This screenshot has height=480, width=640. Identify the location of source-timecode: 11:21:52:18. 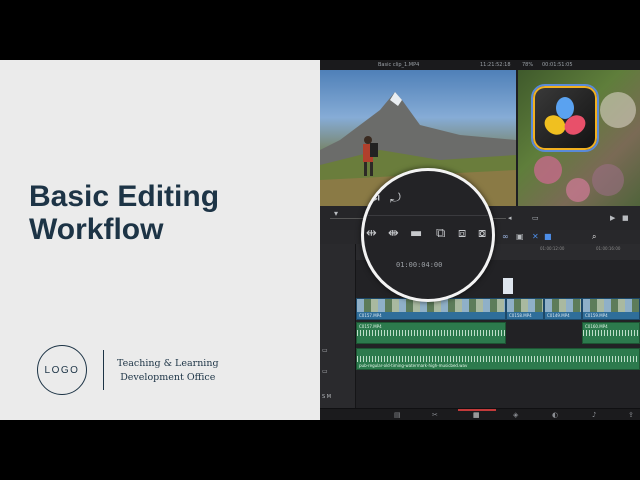
(495, 65).